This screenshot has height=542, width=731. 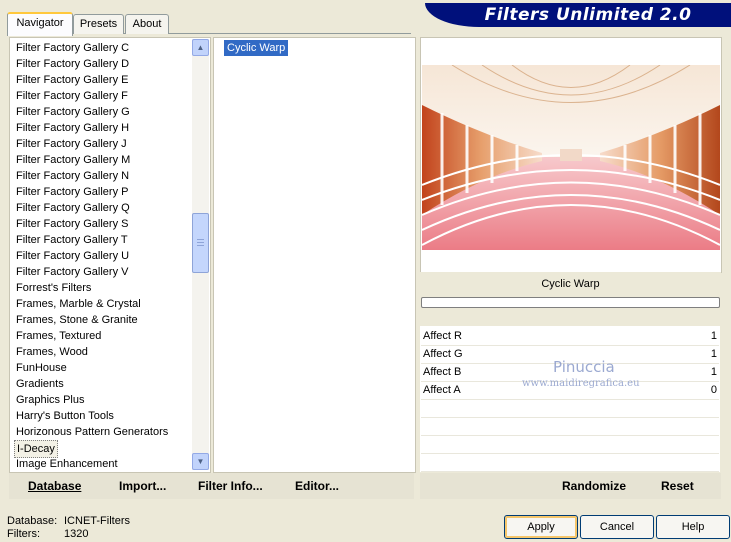 I want to click on filters-count-label: Filters:, so click(x=23, y=534).